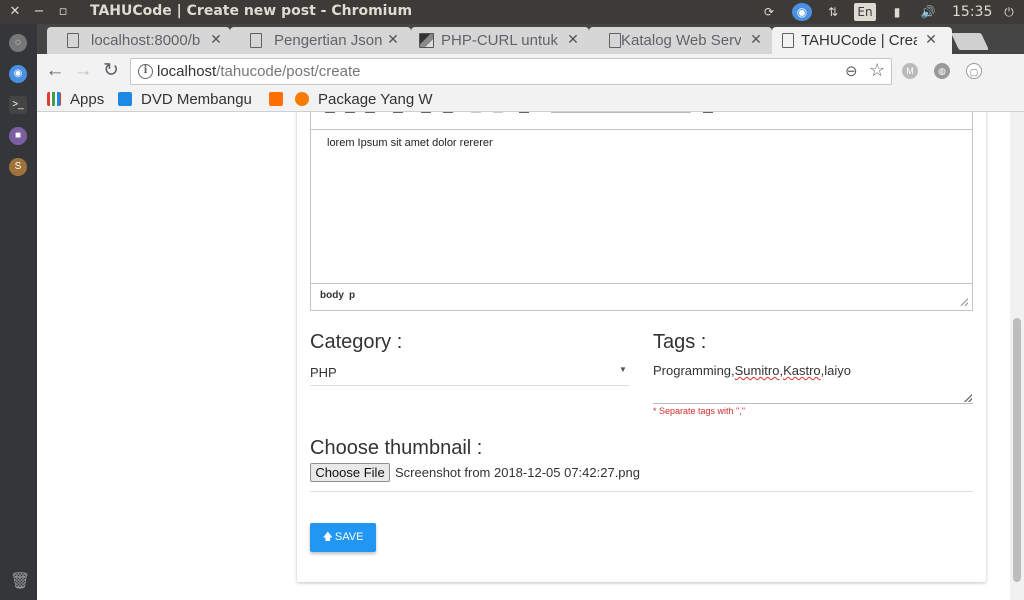 The width and height of the screenshot is (1024, 600). I want to click on files-icon: ■, so click(18, 136).